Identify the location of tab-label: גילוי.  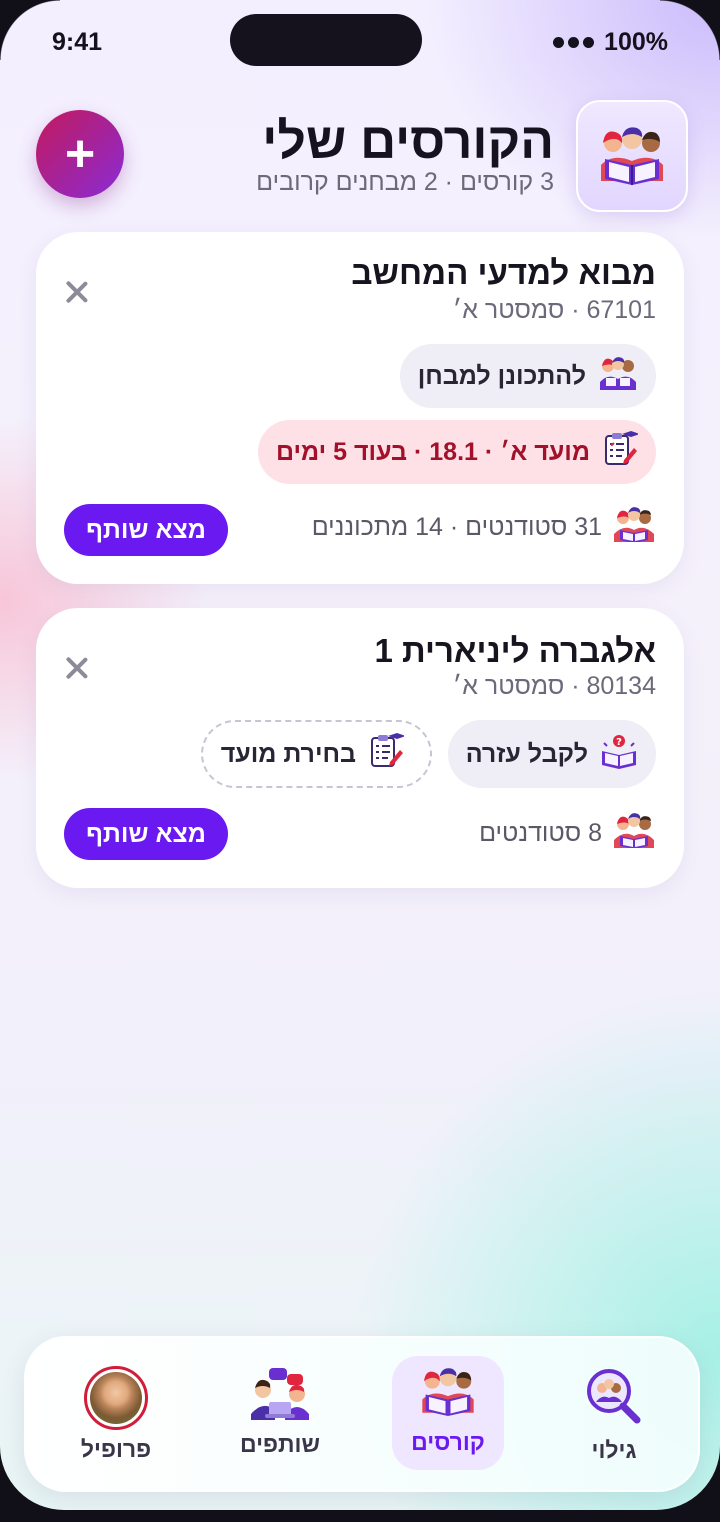
(614, 1450).